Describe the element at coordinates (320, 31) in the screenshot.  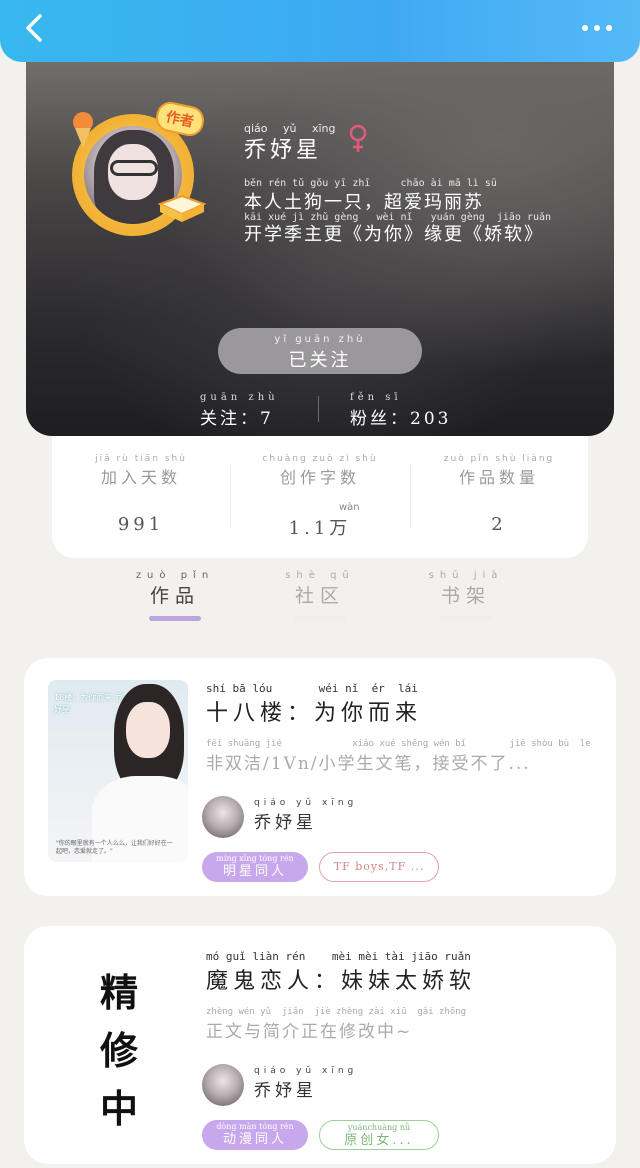
I see `top-bar` at that location.